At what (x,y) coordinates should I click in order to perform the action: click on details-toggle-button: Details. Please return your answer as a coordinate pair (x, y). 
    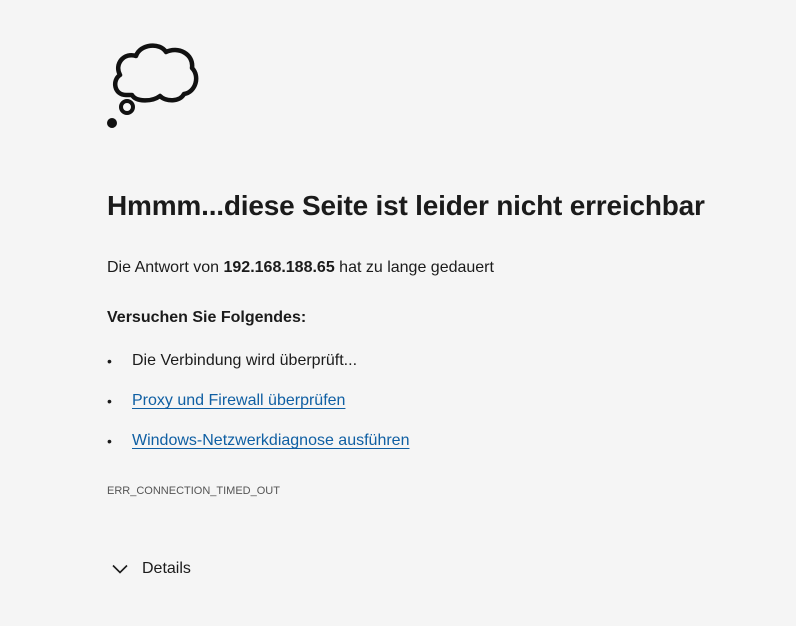
    Looking at the image, I should click on (151, 569).